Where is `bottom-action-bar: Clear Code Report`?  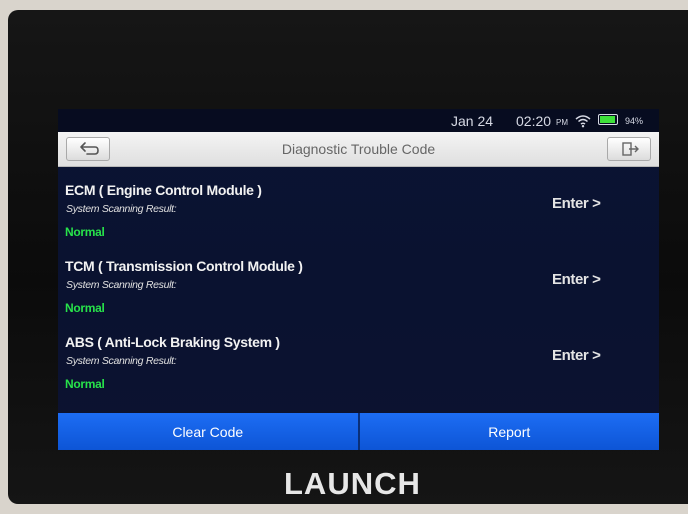 bottom-action-bar: Clear Code Report is located at coordinates (358, 431).